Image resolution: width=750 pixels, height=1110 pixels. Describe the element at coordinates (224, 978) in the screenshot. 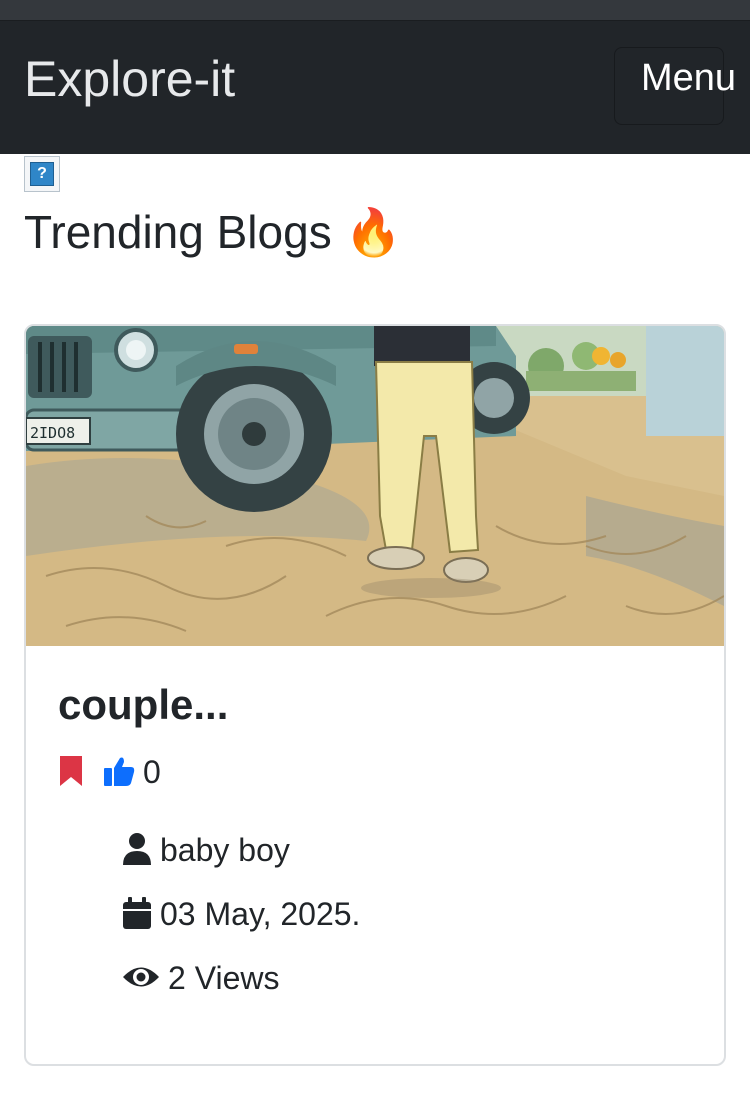

I see `view-count: 2 Views` at that location.